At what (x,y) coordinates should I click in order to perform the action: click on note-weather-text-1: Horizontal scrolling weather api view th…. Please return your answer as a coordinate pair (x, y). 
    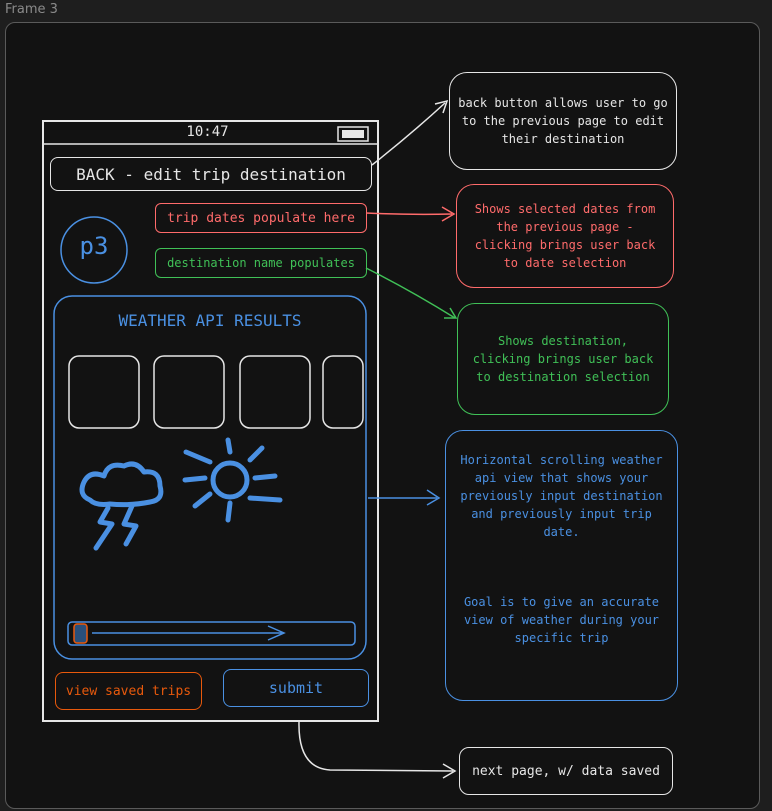
    Looking at the image, I should click on (561, 496).